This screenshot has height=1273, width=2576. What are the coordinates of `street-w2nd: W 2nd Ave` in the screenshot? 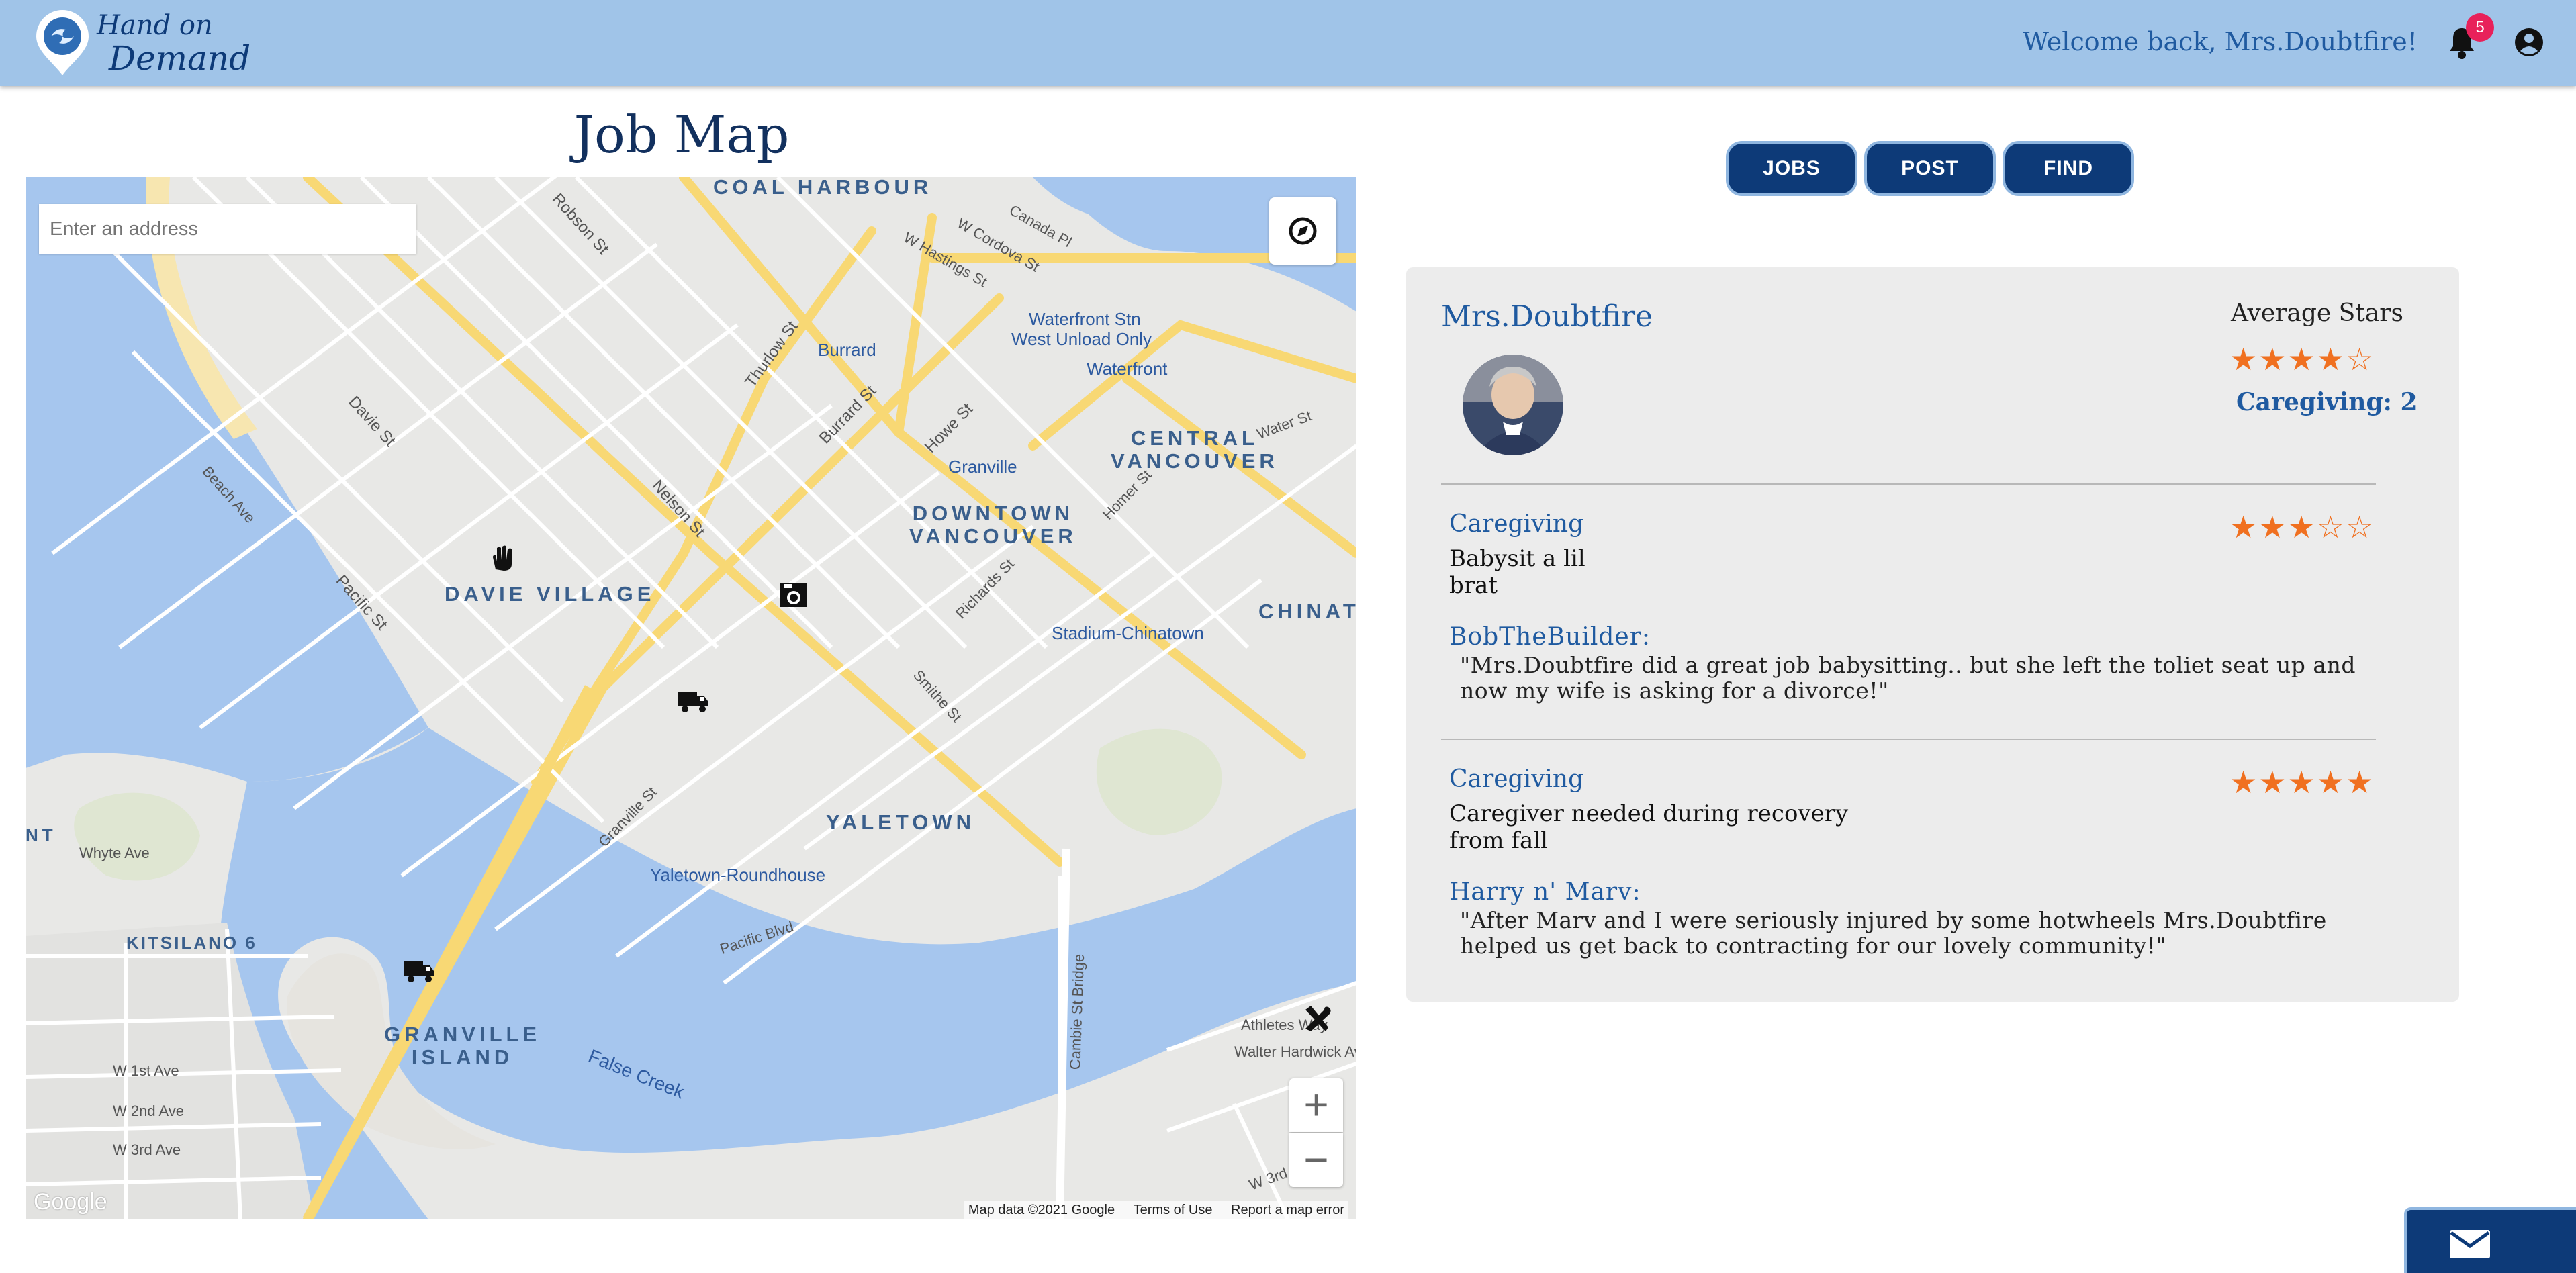 It's located at (148, 1110).